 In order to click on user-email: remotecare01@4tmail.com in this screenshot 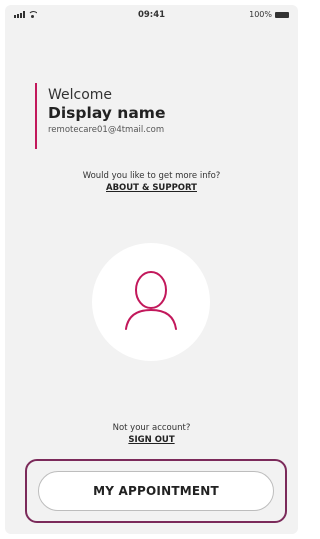, I will do `click(106, 130)`.